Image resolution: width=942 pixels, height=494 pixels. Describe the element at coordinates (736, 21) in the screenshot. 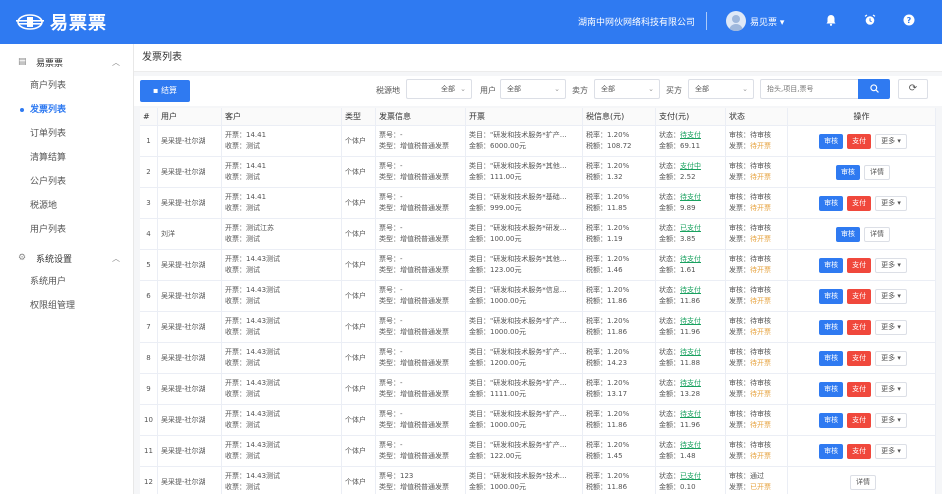

I see `avatar` at that location.